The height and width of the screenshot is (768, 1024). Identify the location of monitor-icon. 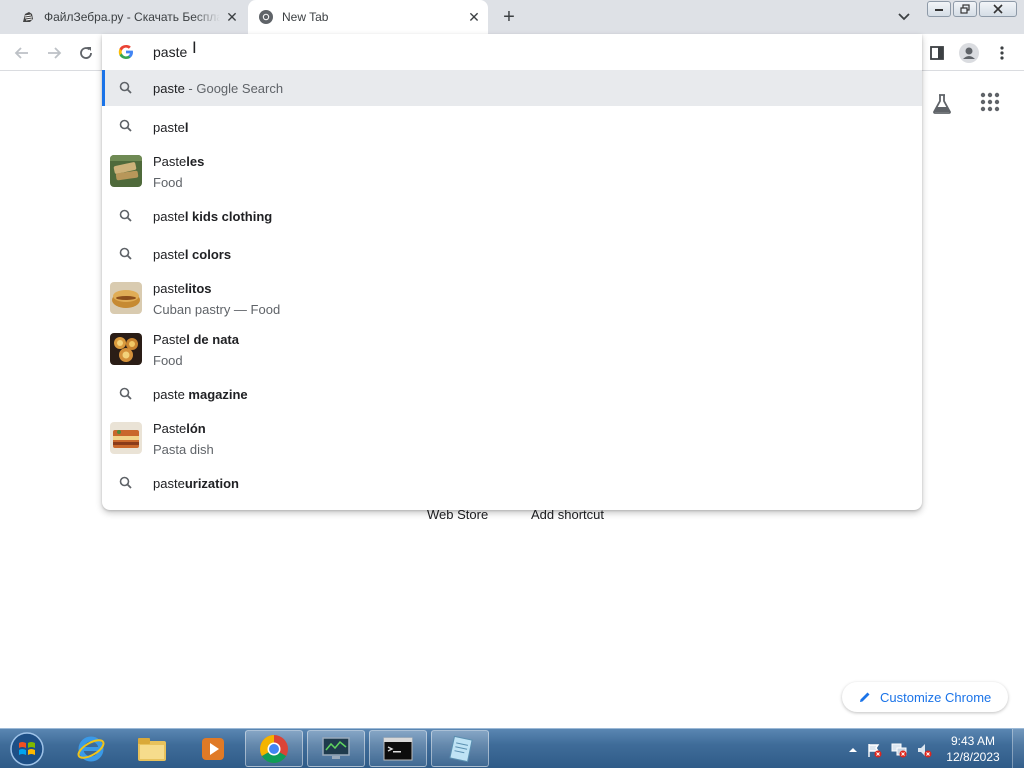
(336, 747).